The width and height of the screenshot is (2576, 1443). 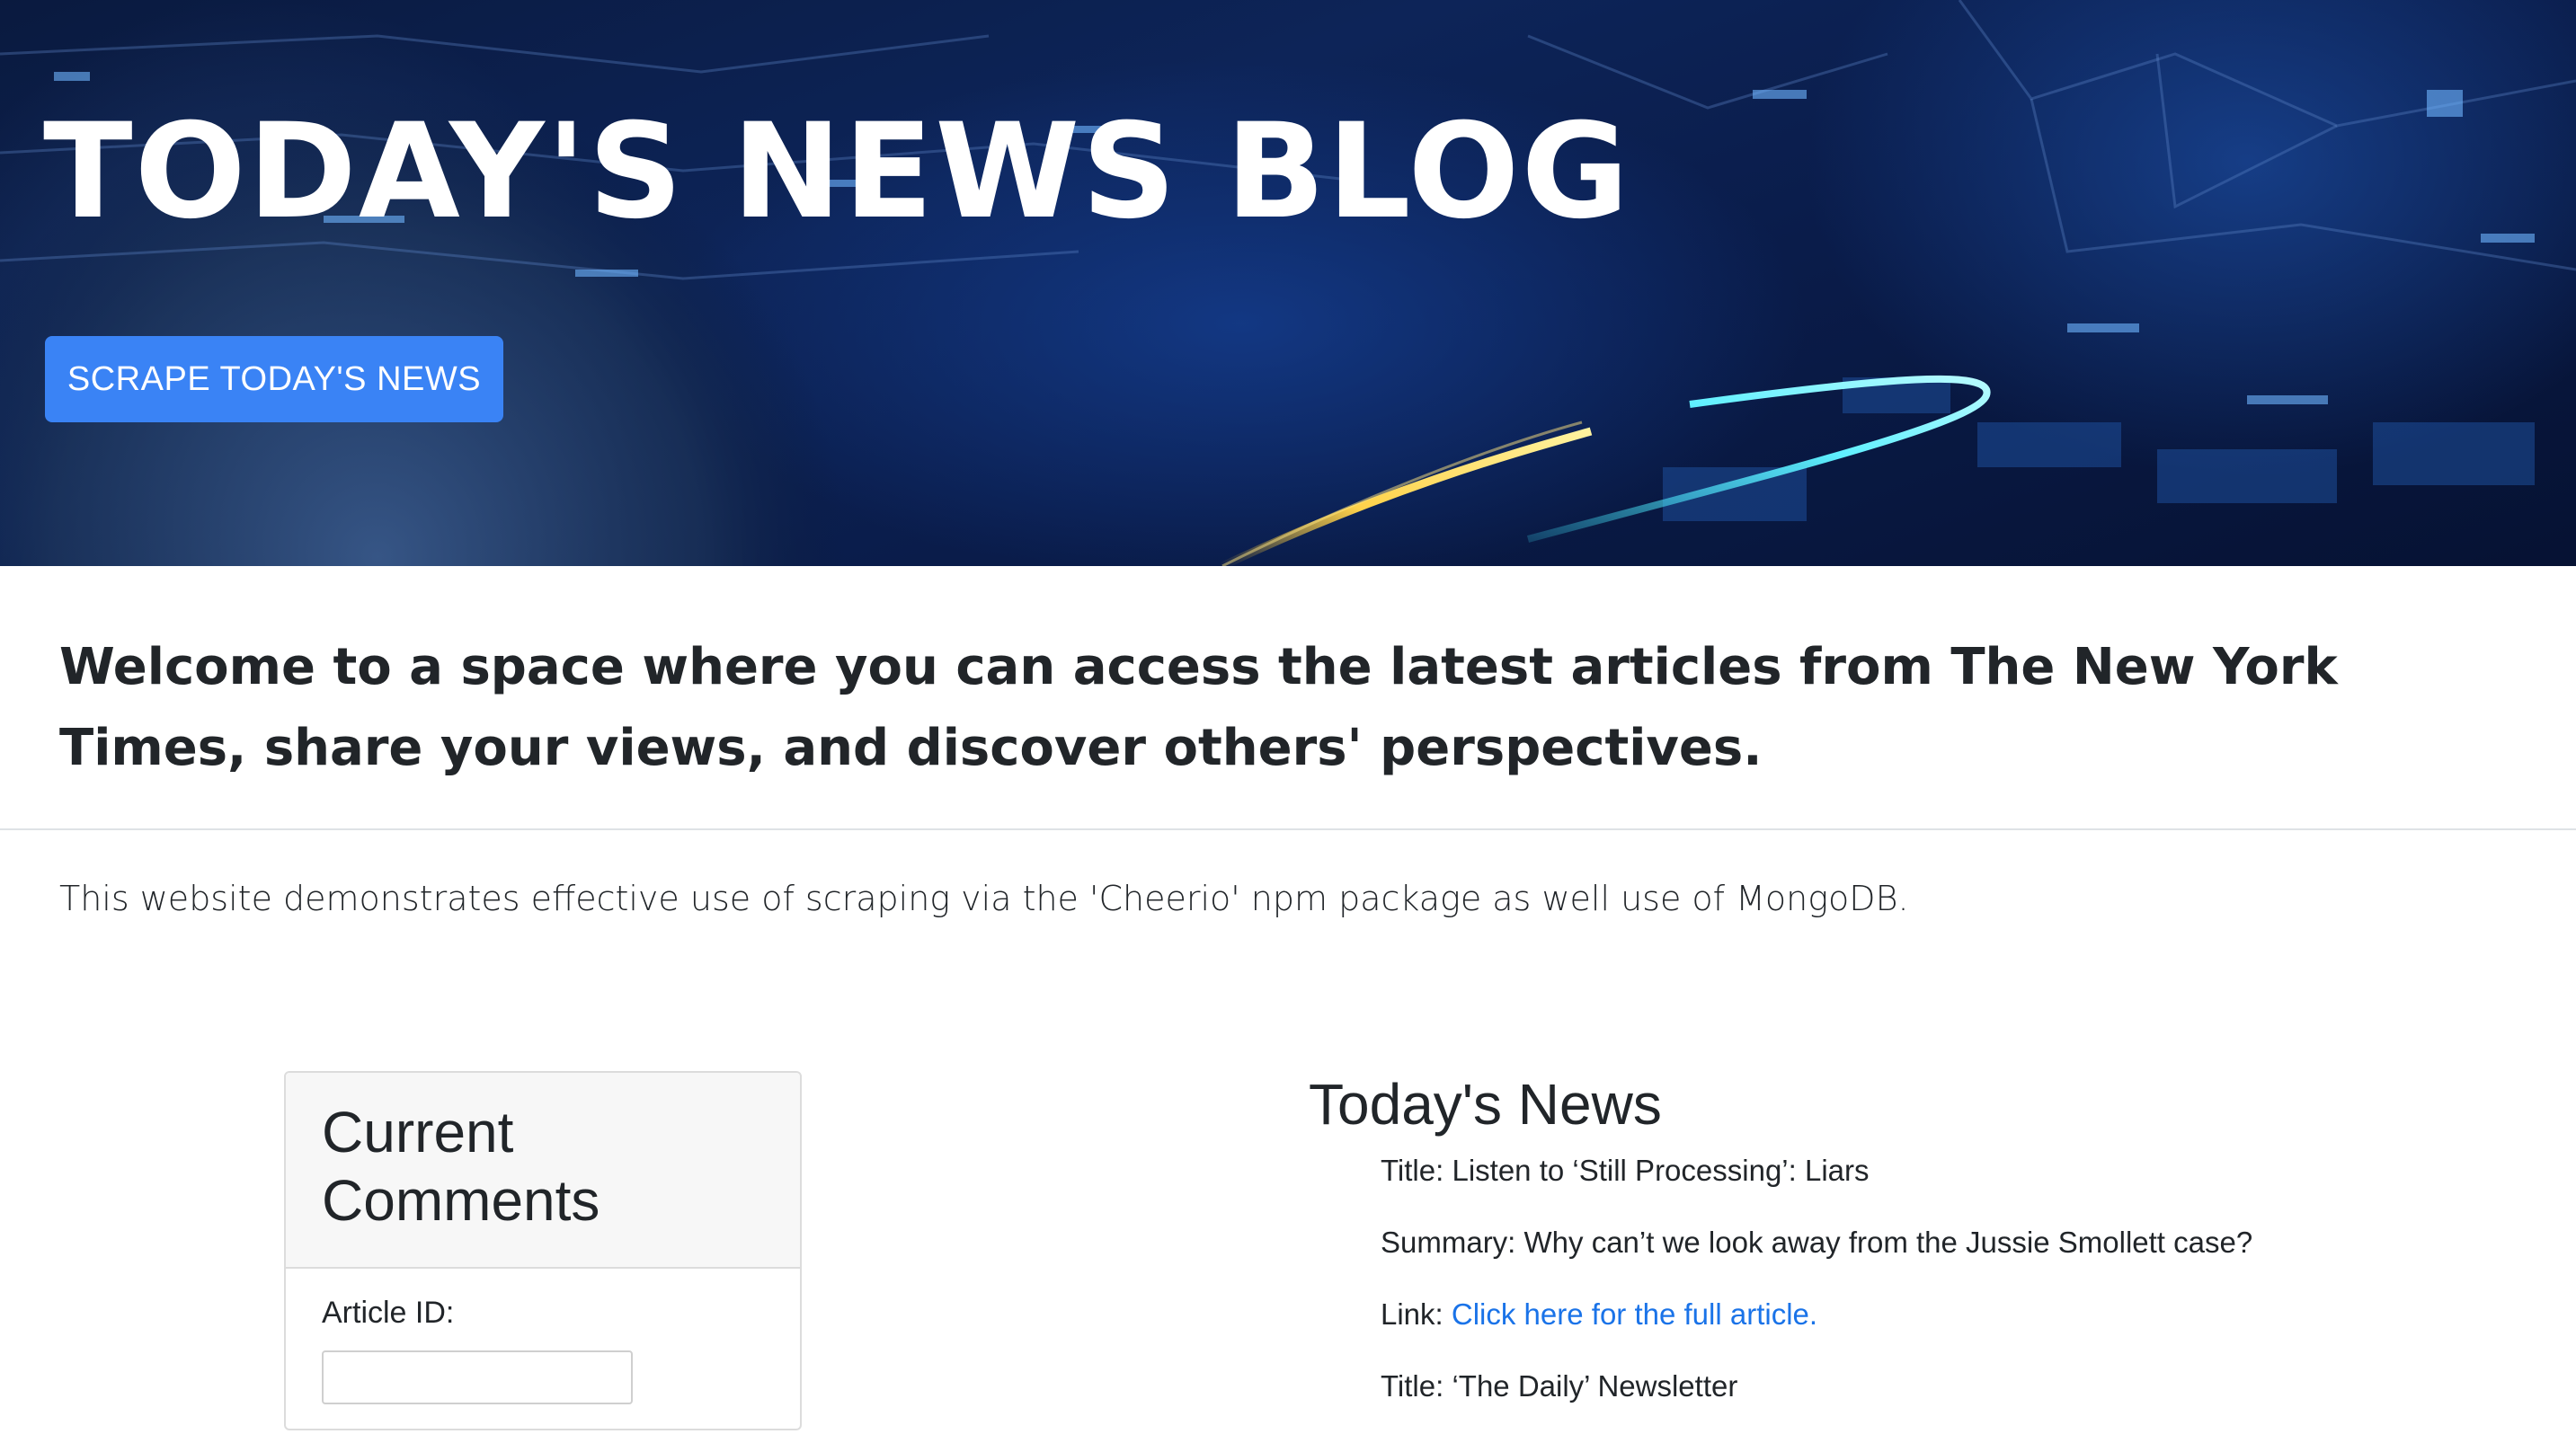 I want to click on full-article-link: Click here for the full article., so click(x=1634, y=1314).